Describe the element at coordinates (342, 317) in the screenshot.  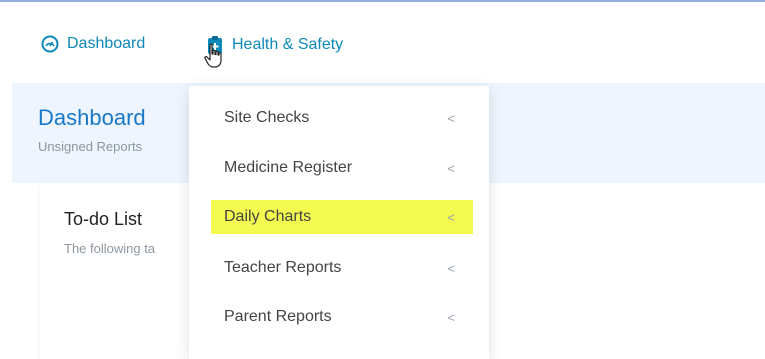
I see `menu-item-parent-reports: Parent Reports <` at that location.